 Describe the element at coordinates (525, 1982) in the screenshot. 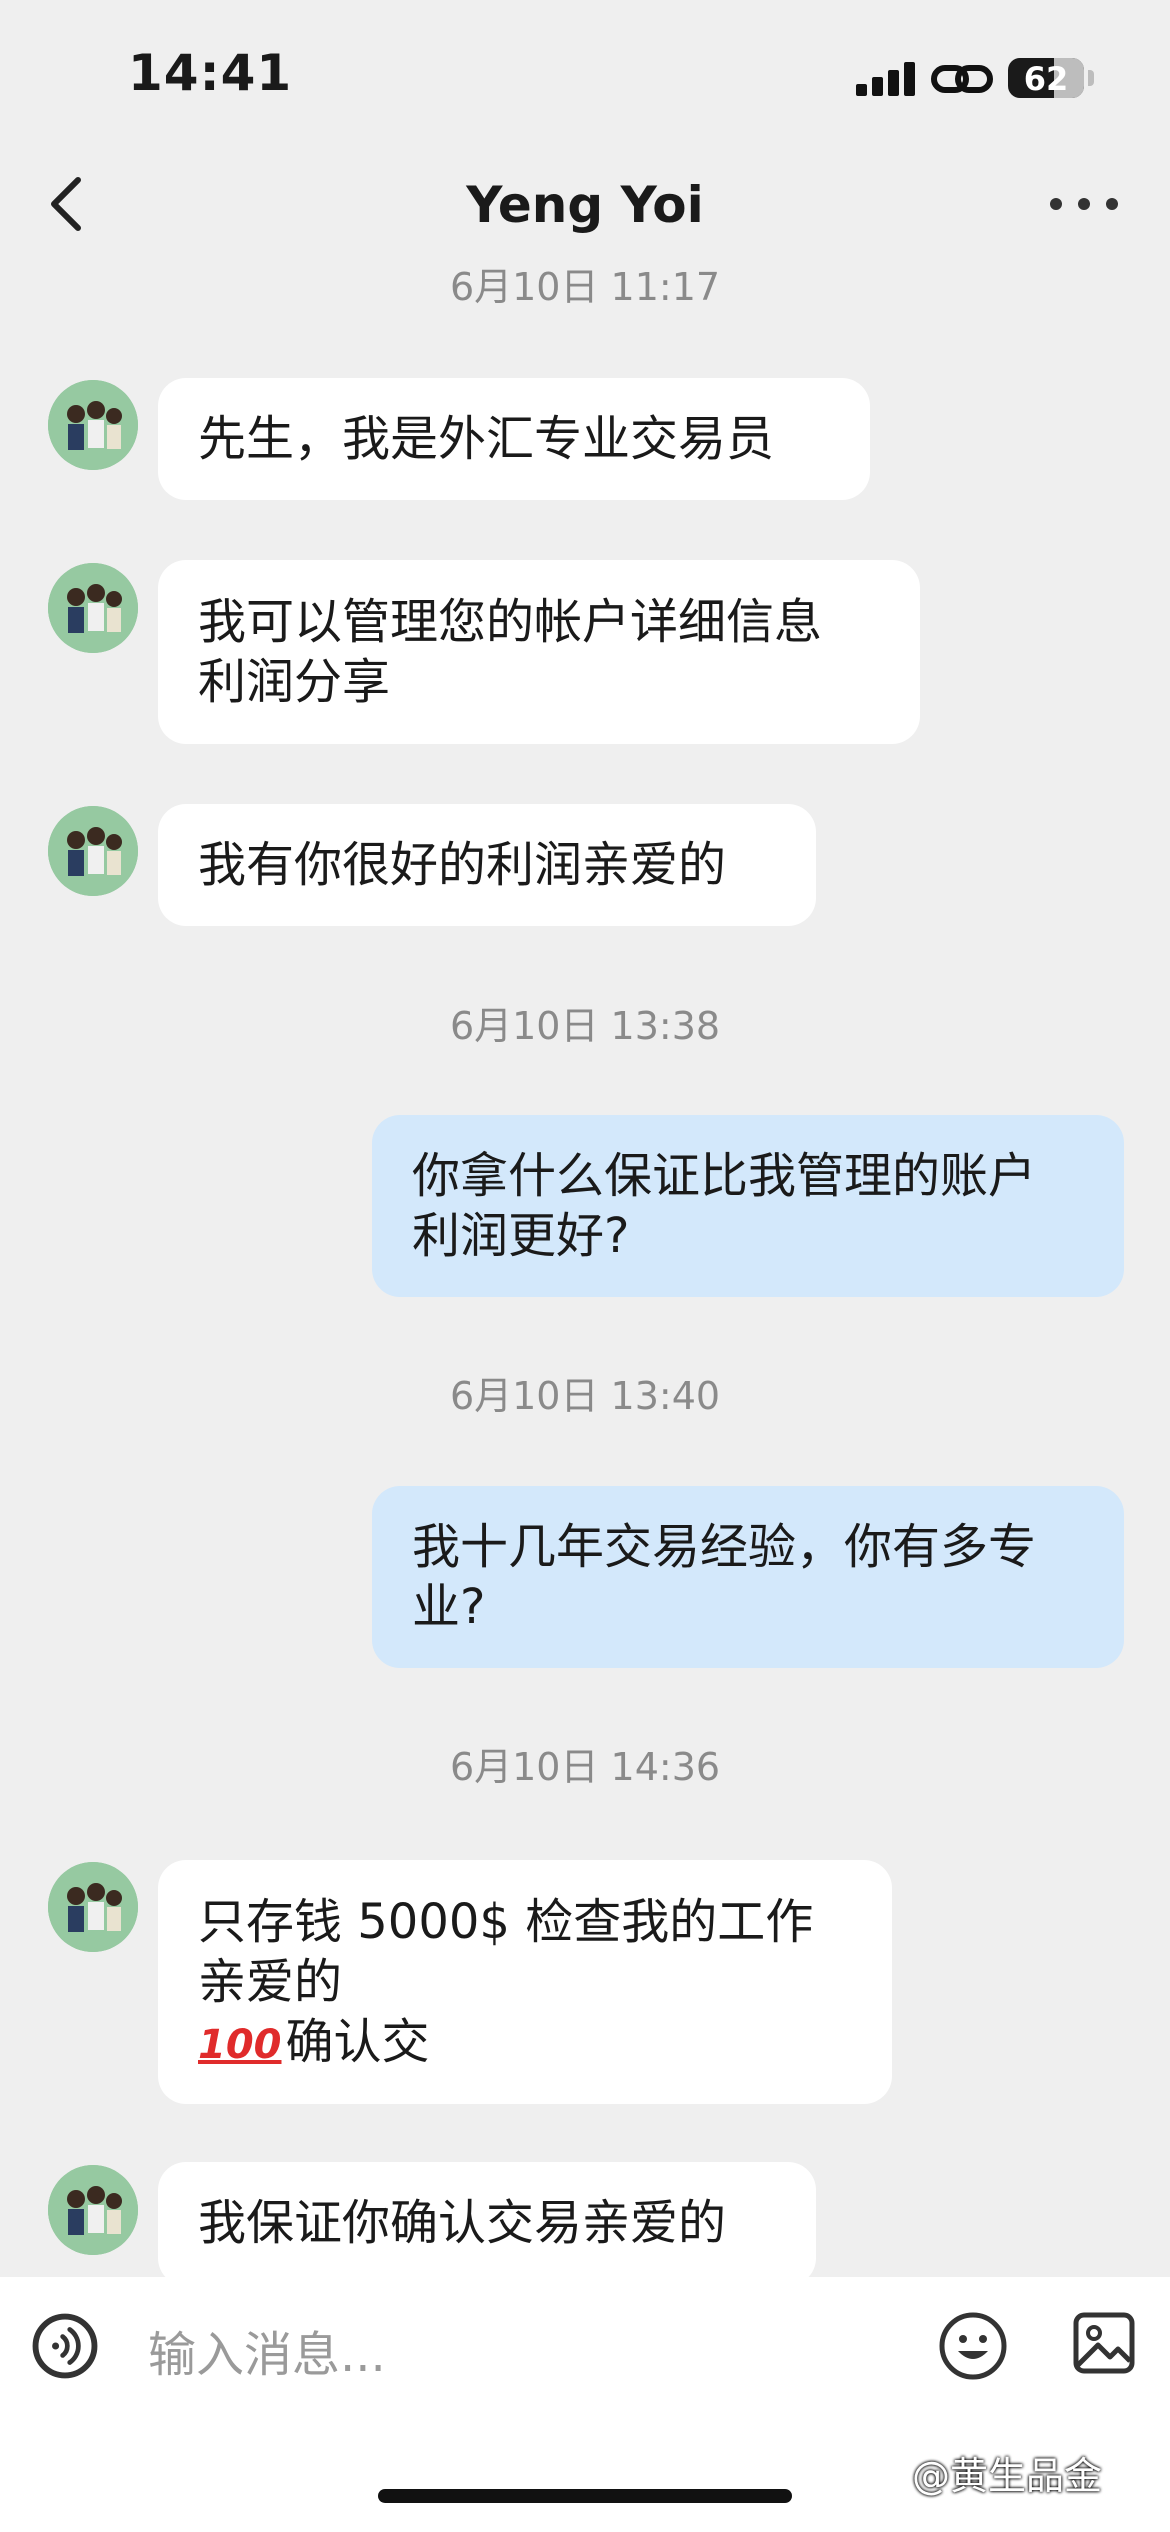

I see `message-bubble-received: 只存钱 5000$ 检查我的工作 亲爱的 100确认交` at that location.